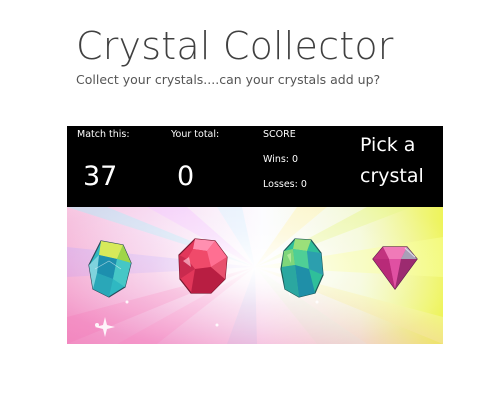  What do you see at coordinates (285, 184) in the screenshot?
I see `losses-count: Losses: 0` at bounding box center [285, 184].